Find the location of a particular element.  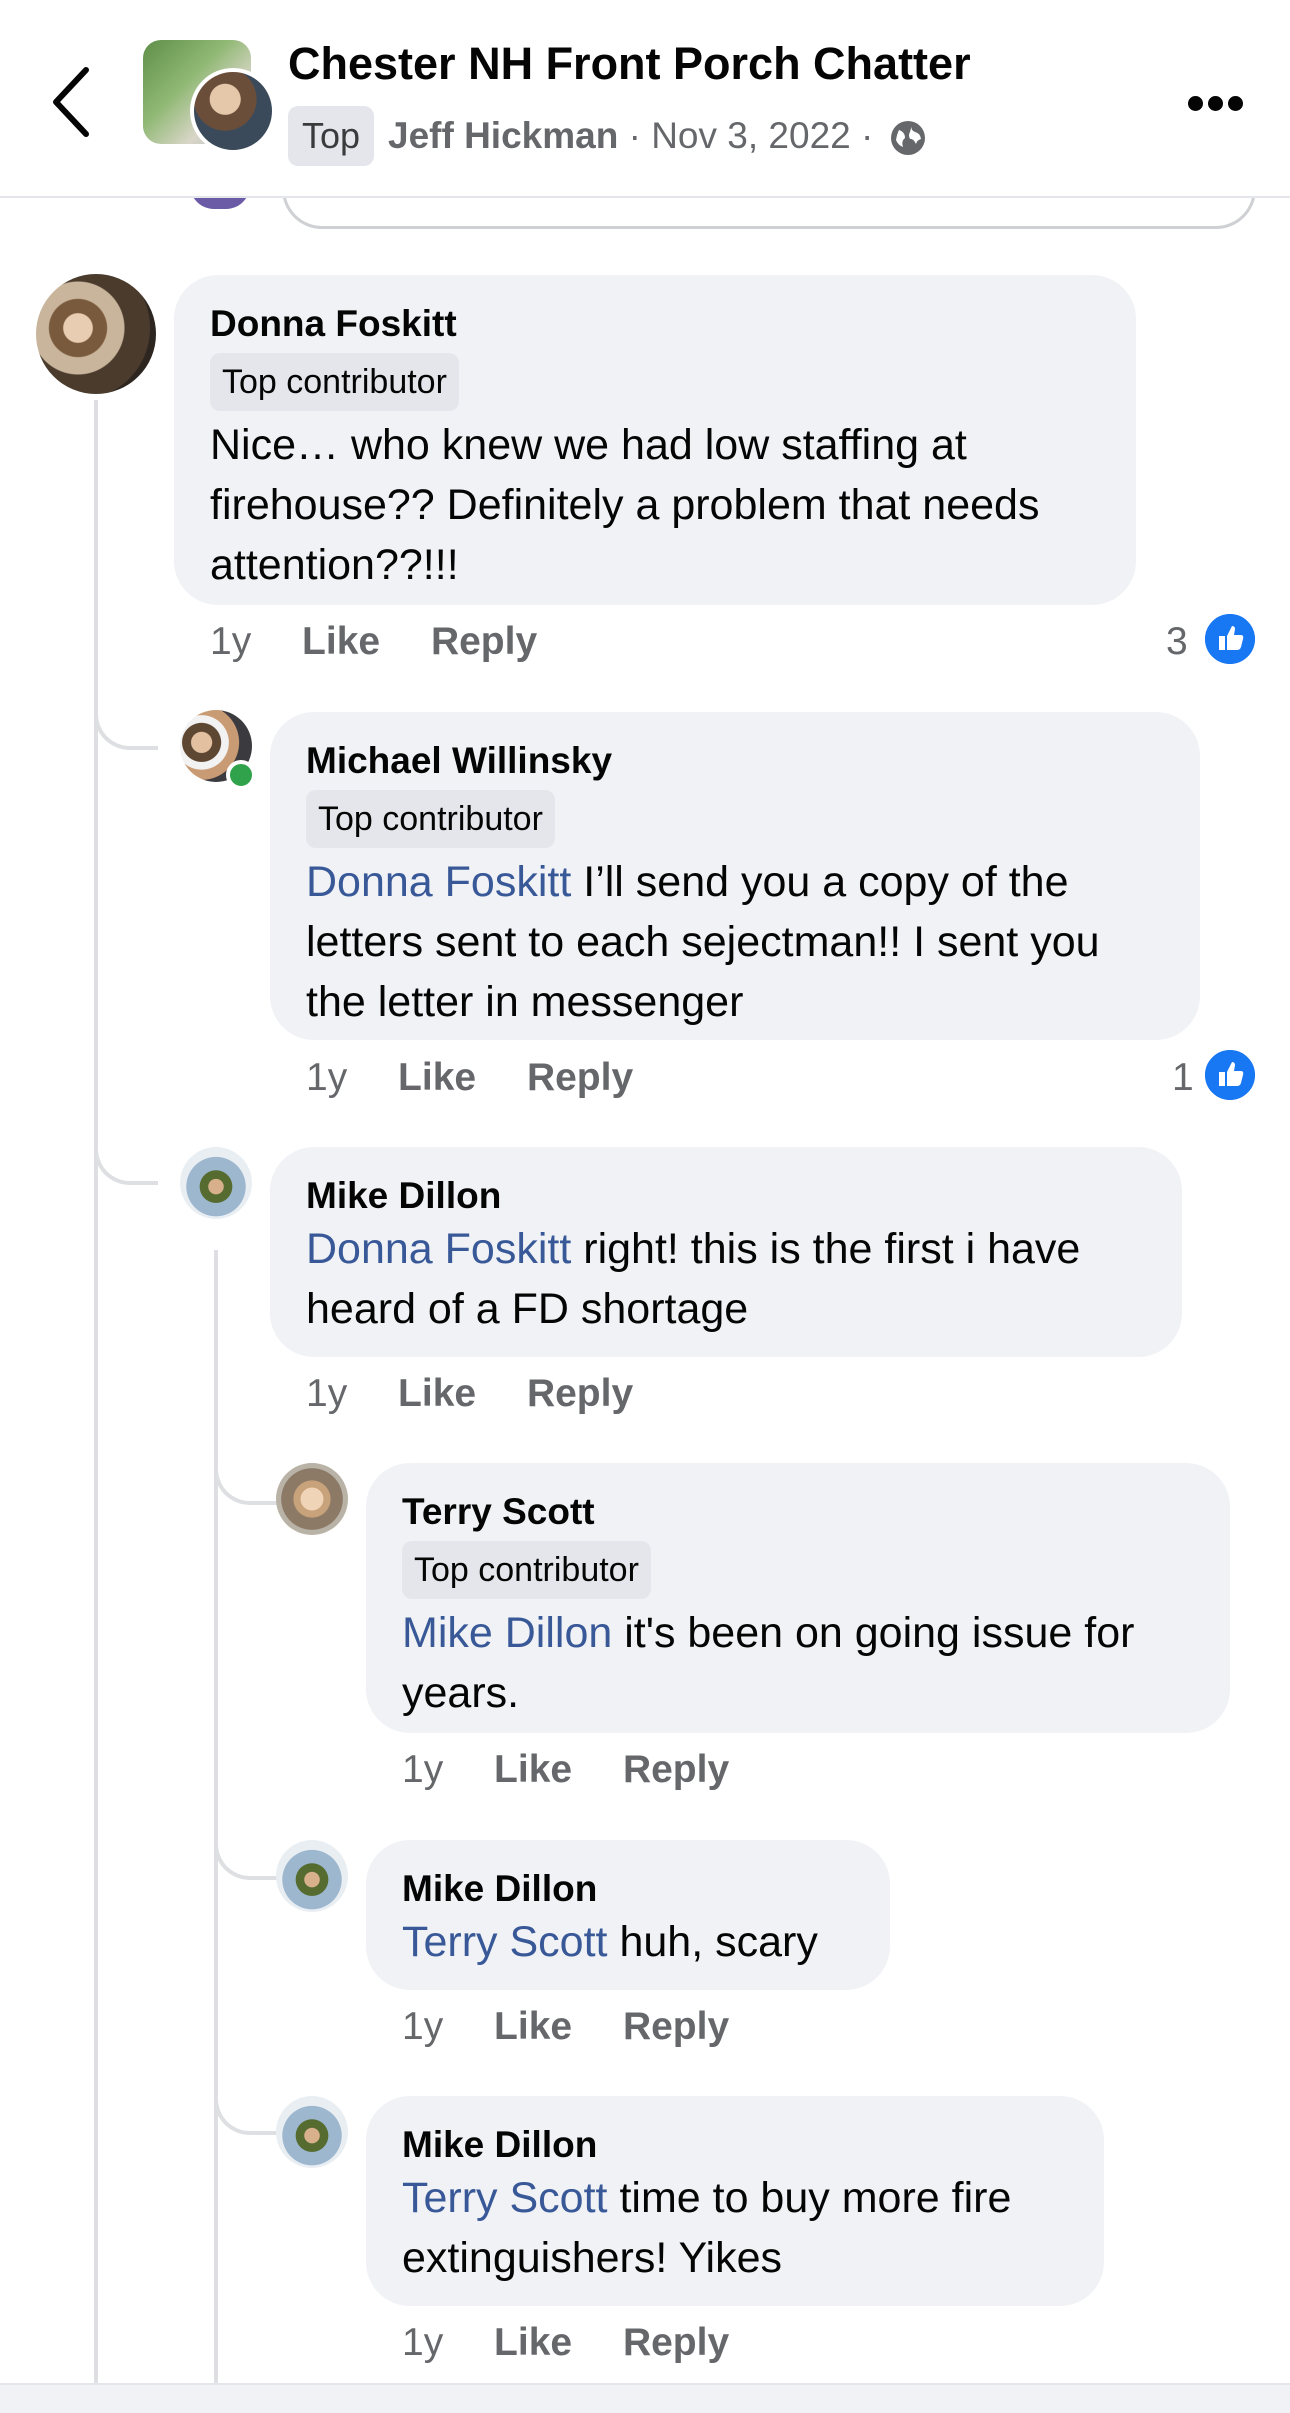

comment-text: Terry Scott huh, scary is located at coordinates (610, 1942).